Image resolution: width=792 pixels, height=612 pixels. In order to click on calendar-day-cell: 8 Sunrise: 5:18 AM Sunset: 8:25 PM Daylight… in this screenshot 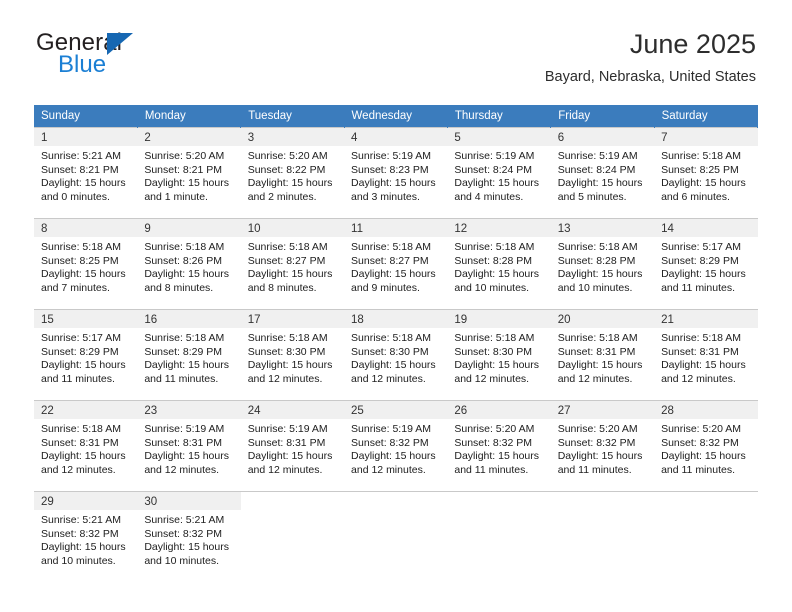, I will do `click(86, 264)`.